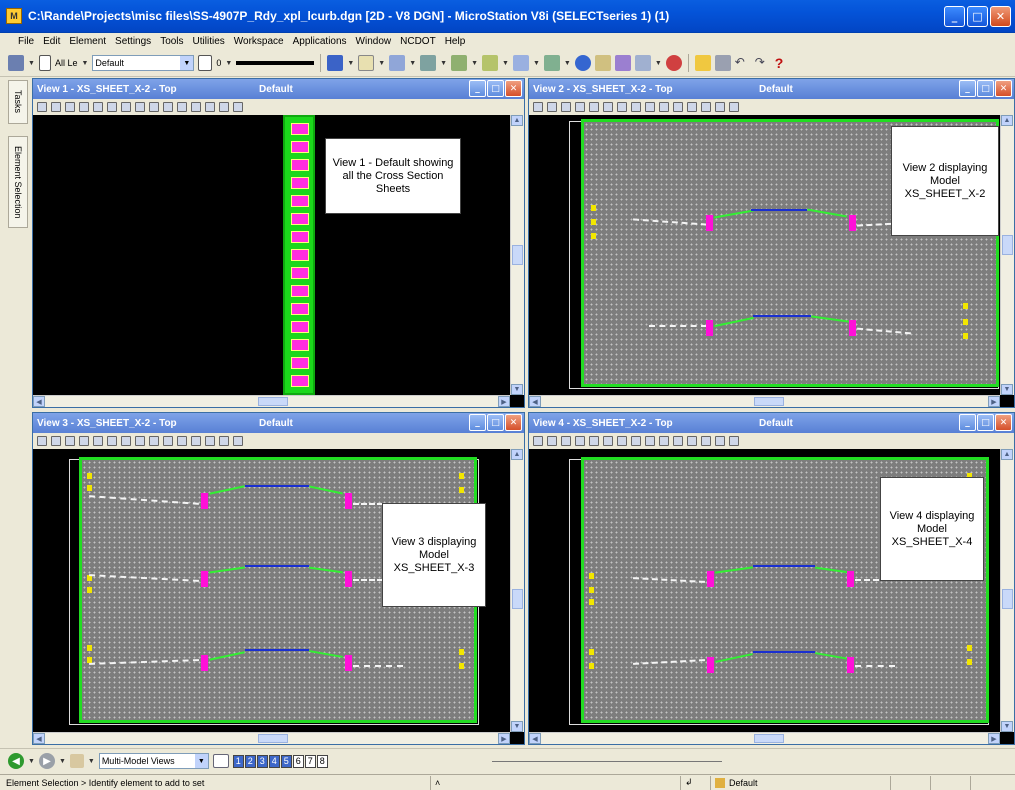  Describe the element at coordinates (1000, 16) in the screenshot. I see `close-button: ✕` at that location.